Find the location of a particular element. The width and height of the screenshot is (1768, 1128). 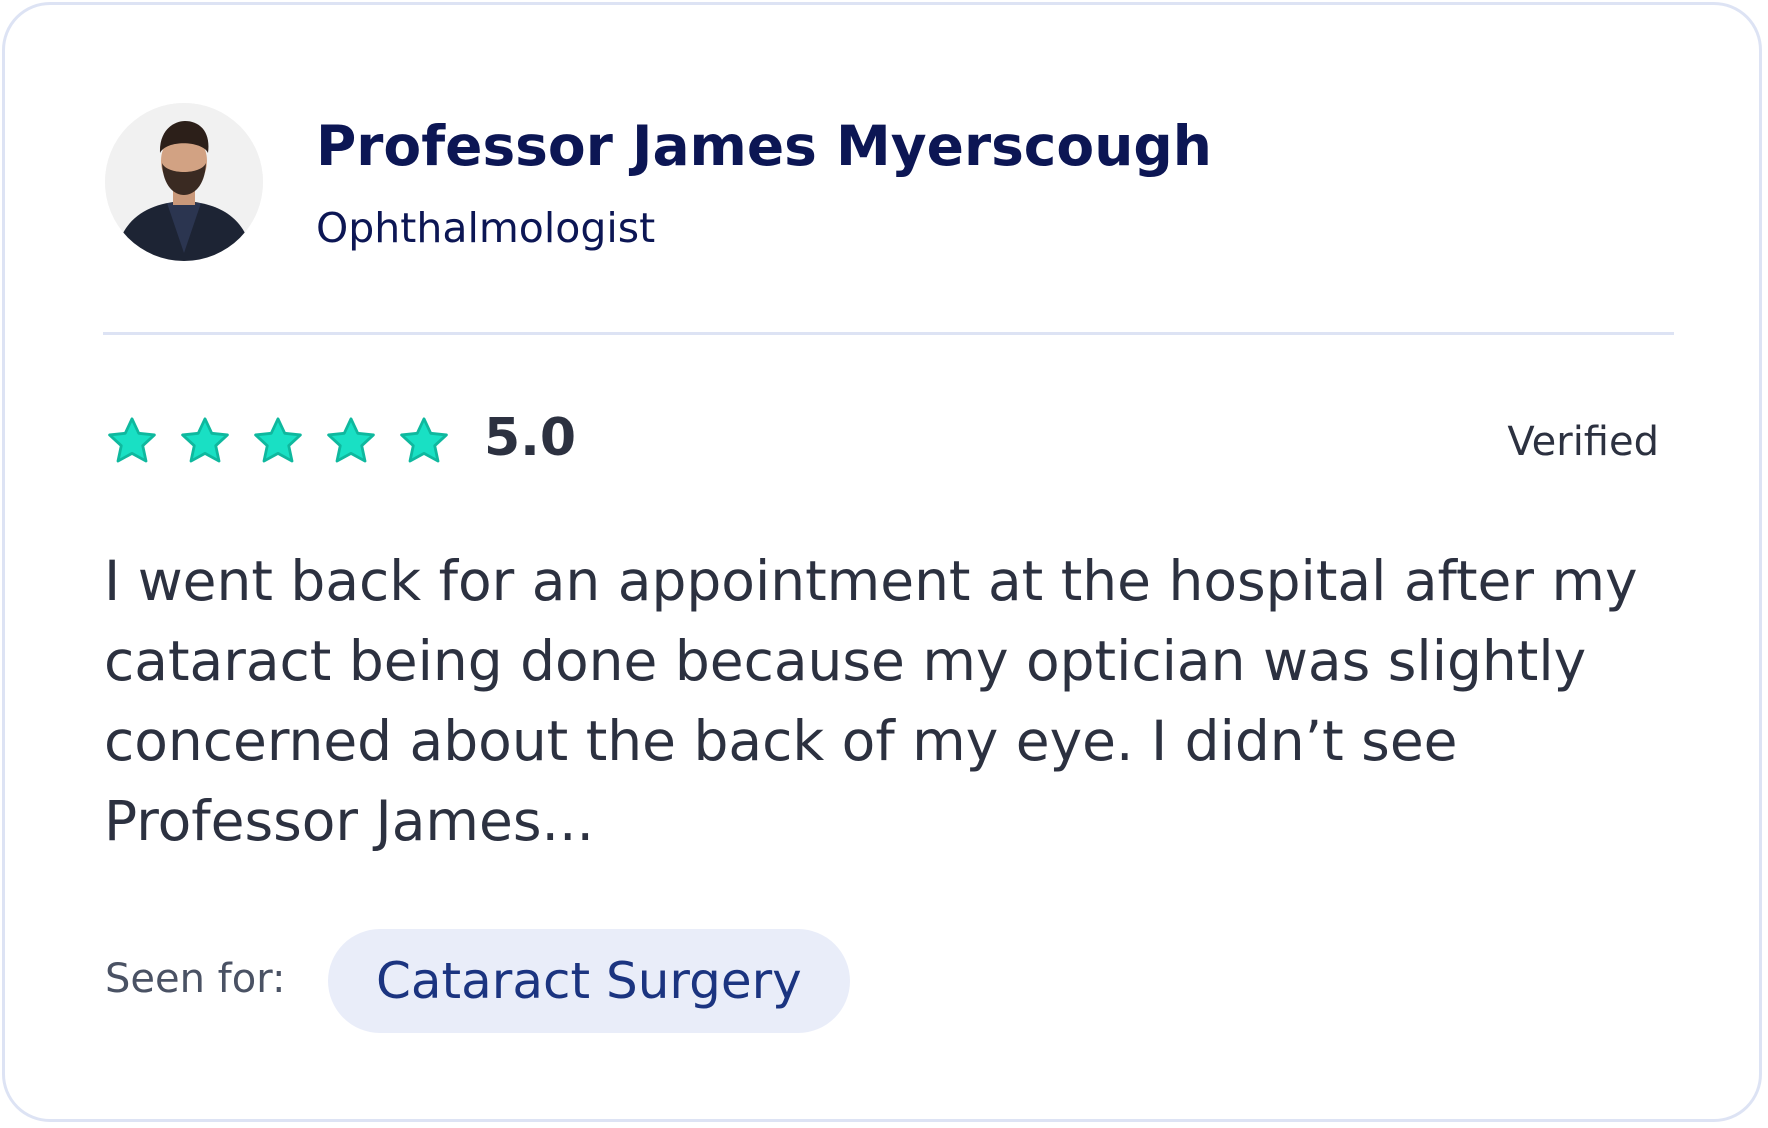

doctor-specialty: Ophthalmologist is located at coordinates (486, 228).